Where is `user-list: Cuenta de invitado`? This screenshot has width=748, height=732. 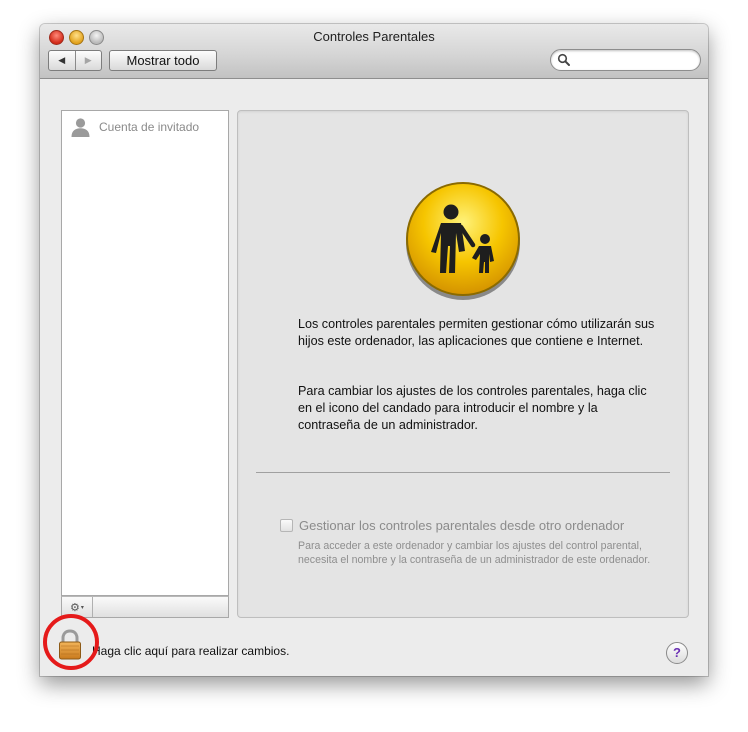 user-list: Cuenta de invitado is located at coordinates (145, 353).